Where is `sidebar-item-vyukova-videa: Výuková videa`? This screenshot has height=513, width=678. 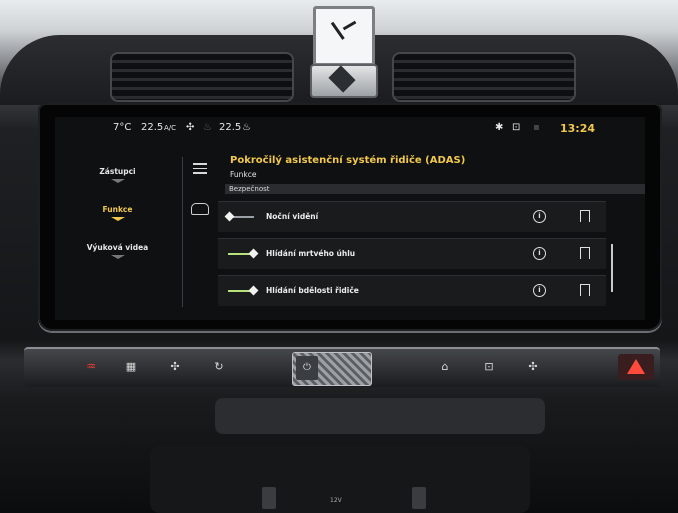 sidebar-item-vyukova-videa: Výuková videa is located at coordinates (117, 251).